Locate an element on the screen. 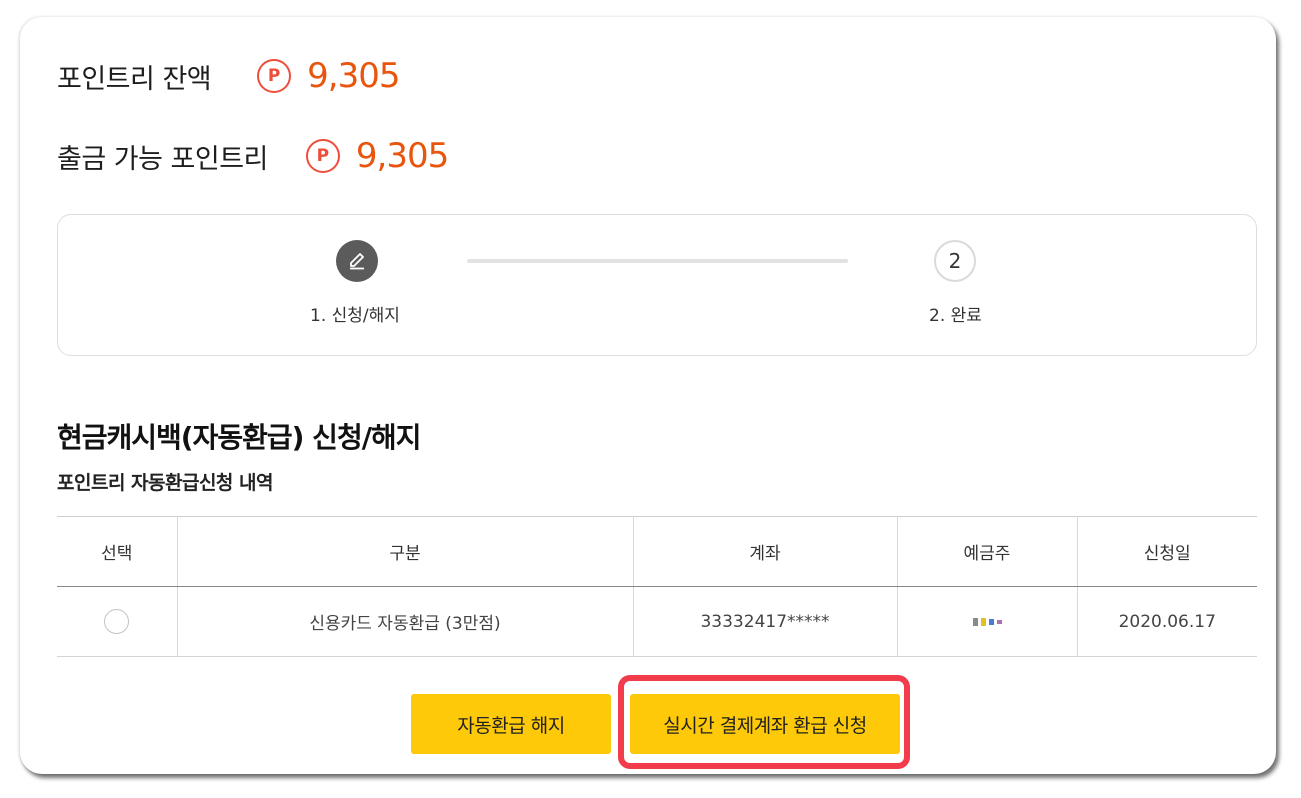 The width and height of the screenshot is (1301, 798). withdrawable-point-amount: 9,305 is located at coordinates (402, 156).